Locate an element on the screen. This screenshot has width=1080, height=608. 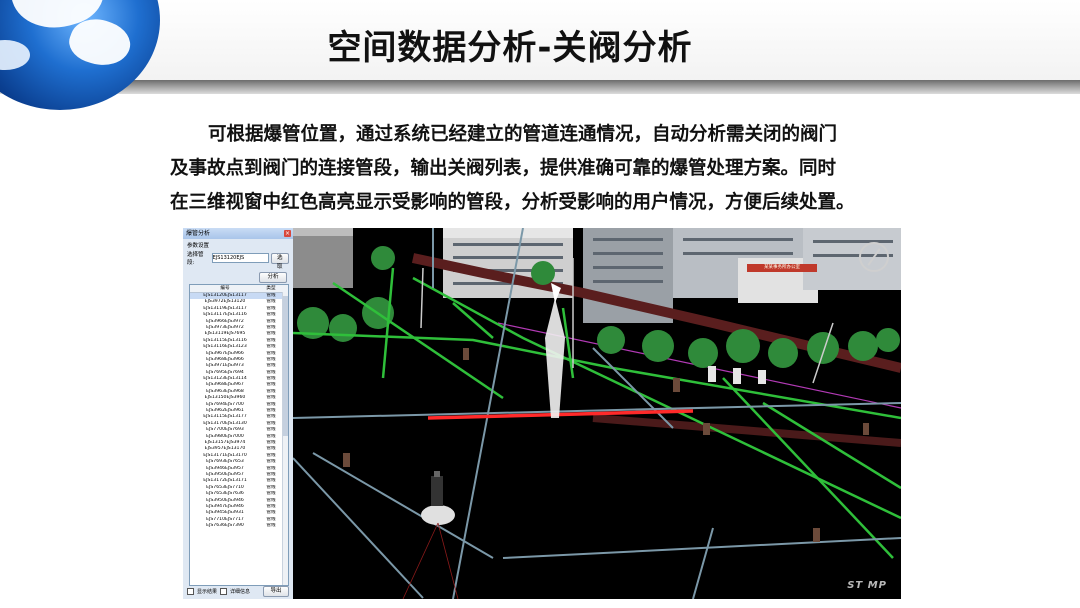
close-icon: × is located at coordinates (287, 233).